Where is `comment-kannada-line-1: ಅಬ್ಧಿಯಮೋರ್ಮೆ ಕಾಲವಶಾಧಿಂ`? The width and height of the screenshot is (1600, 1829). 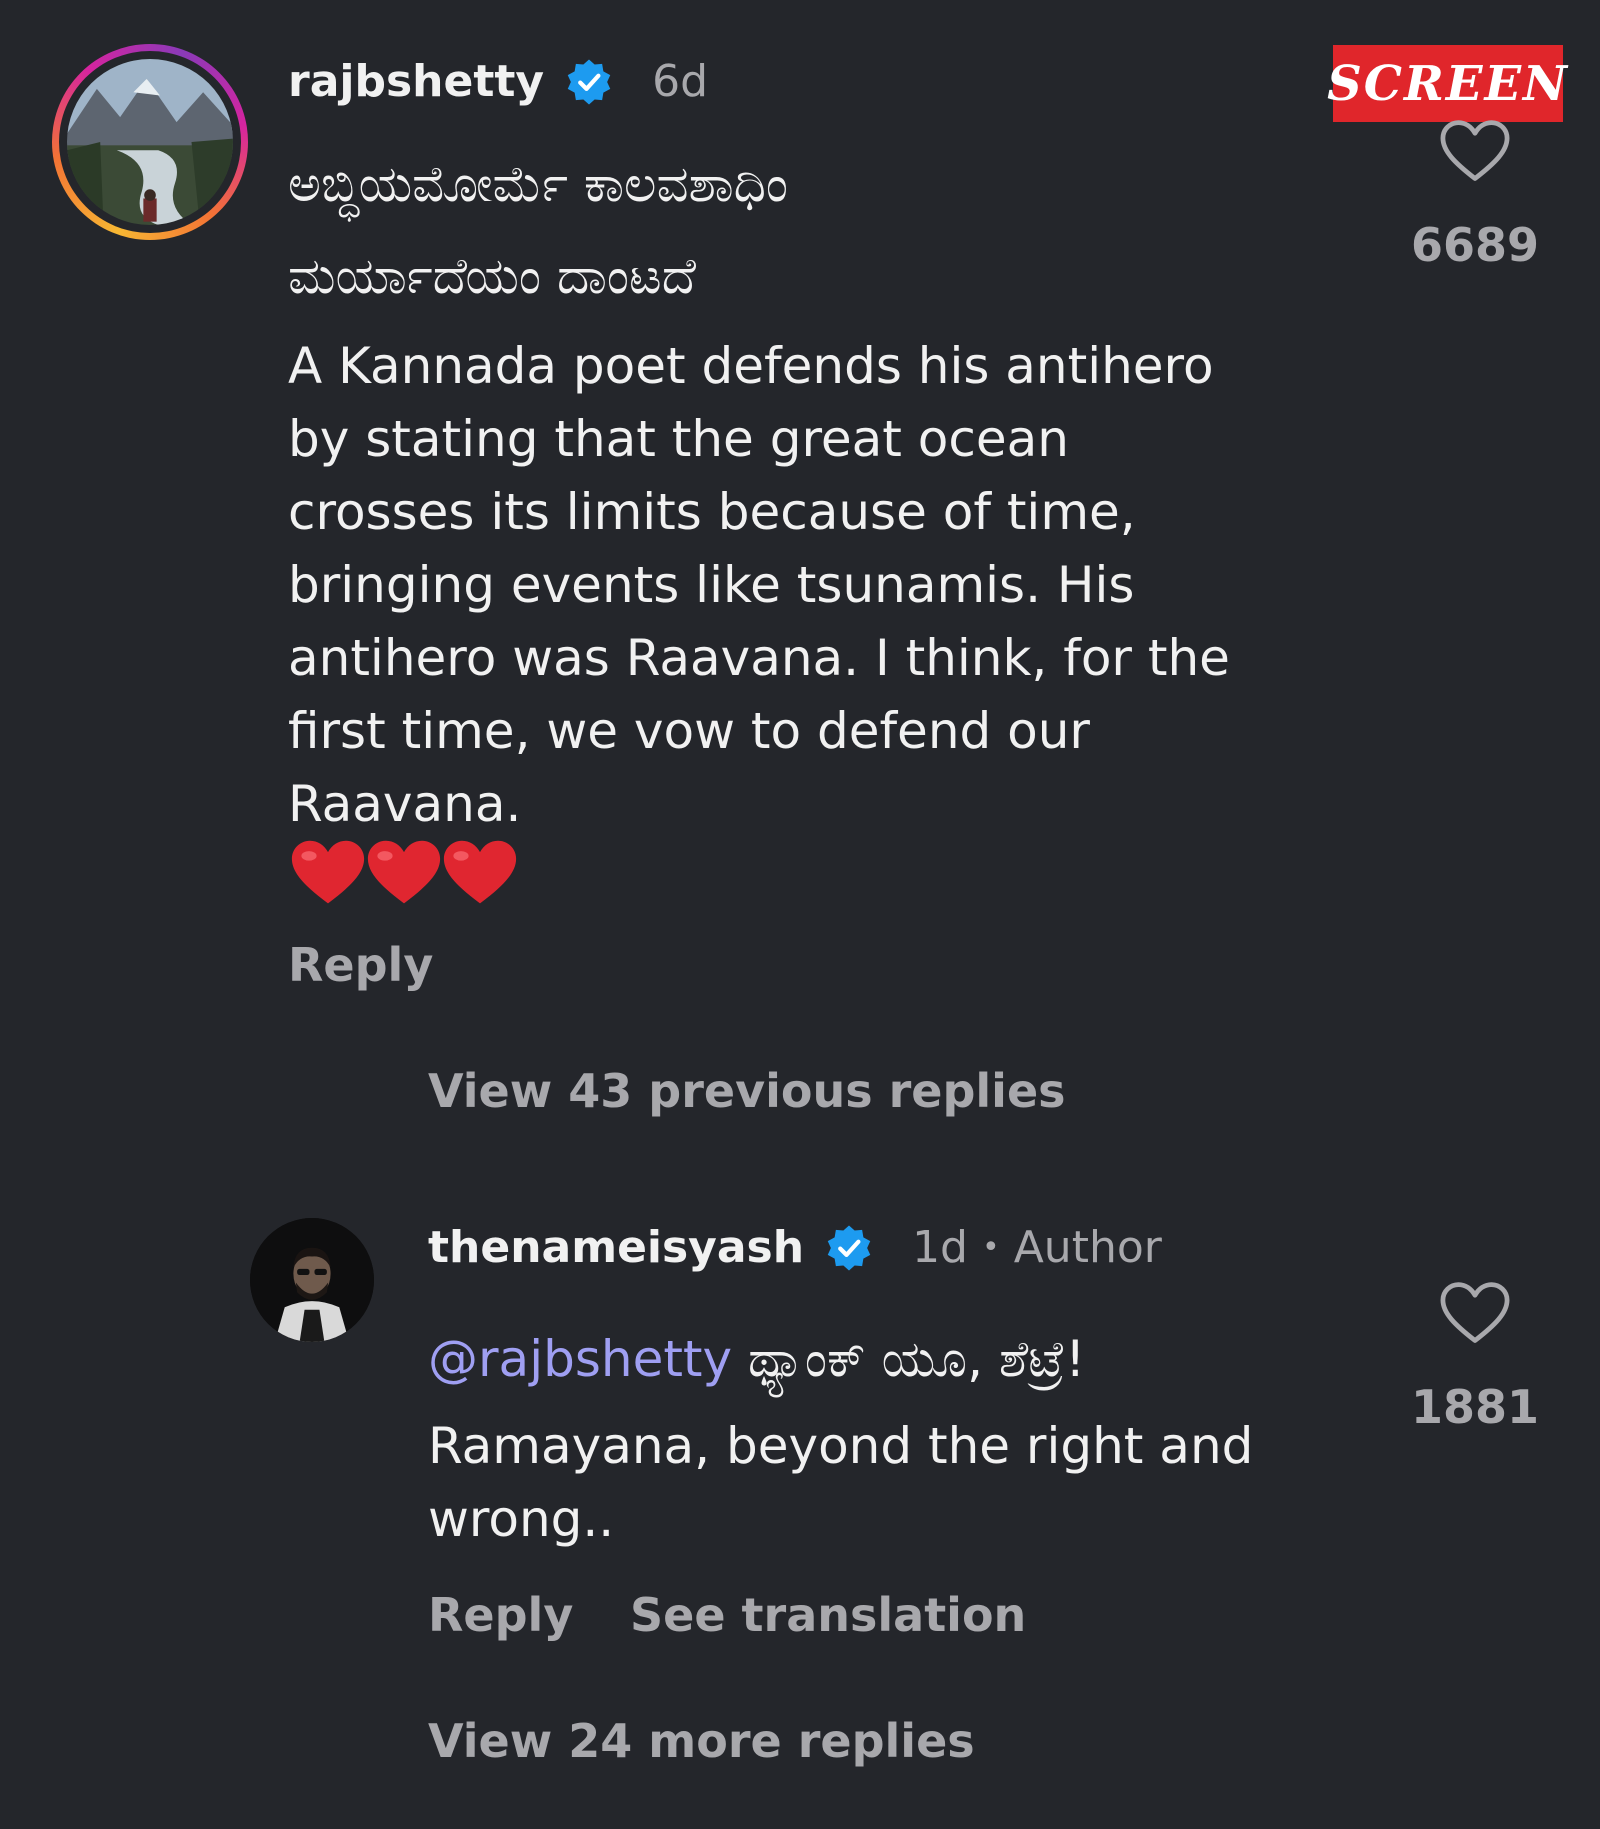 comment-kannada-line-1: ಅಬ್ಧಿಯಮೋರ್ಮೆ ಕಾಲವಶಾಧಿಂ is located at coordinates (538, 184).